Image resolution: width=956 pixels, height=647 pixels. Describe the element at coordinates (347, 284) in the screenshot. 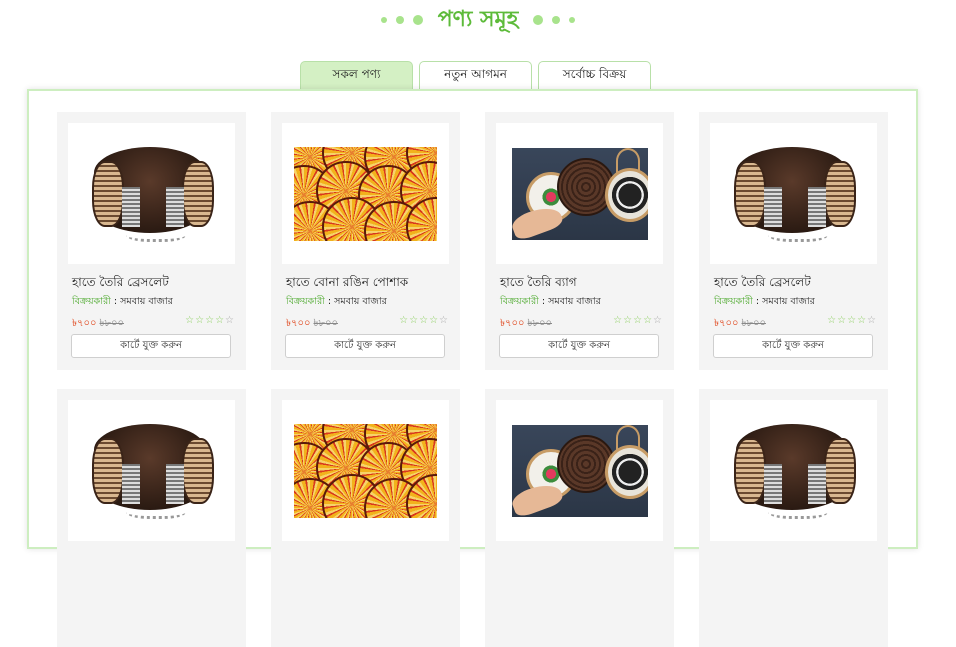

I see `product-name: হাতে বোনা রঙিন পোশাক` at that location.